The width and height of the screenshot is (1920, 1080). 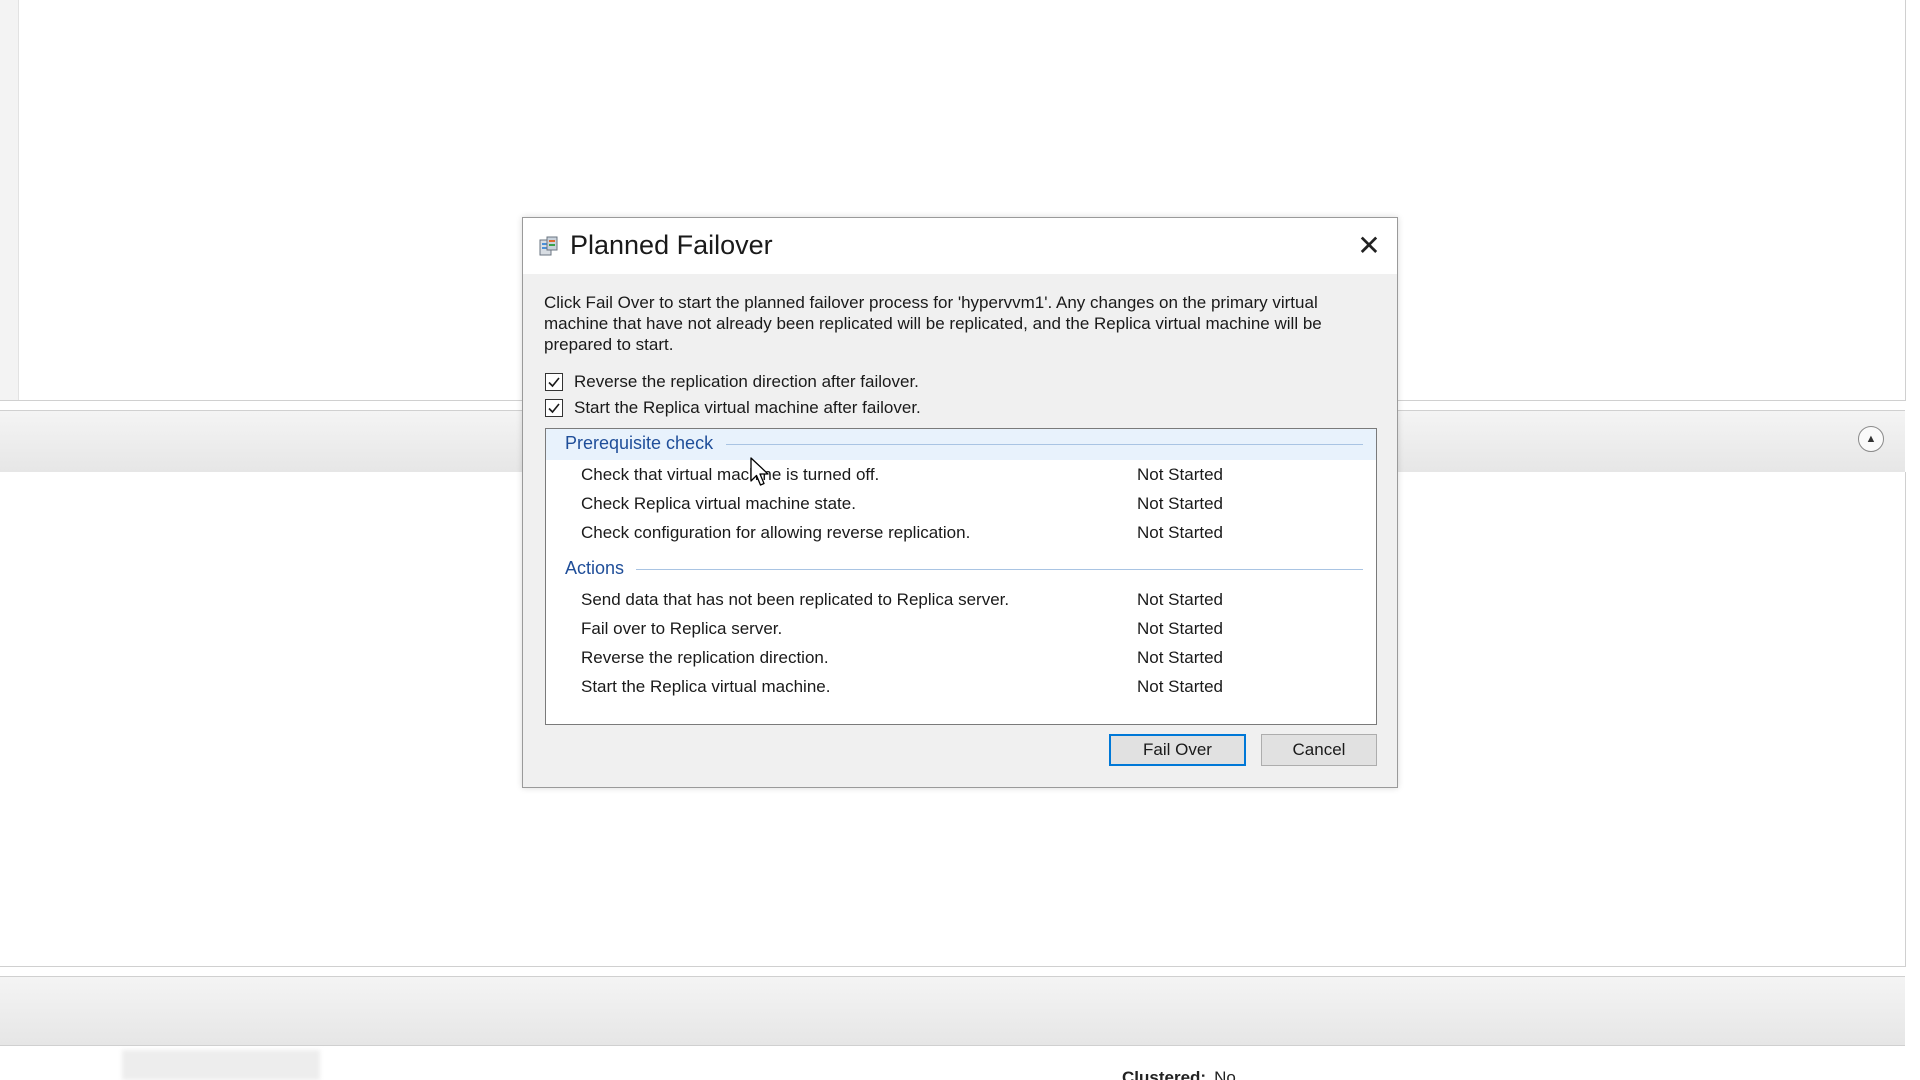 I want to click on prerequisite-section-header: Prerequisite check, so click(x=961, y=444).